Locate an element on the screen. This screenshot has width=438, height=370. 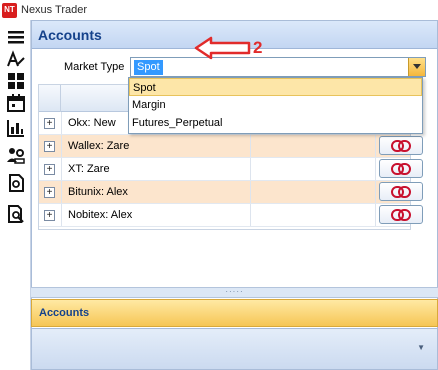
chevron-down-icon is located at coordinates (417, 66).